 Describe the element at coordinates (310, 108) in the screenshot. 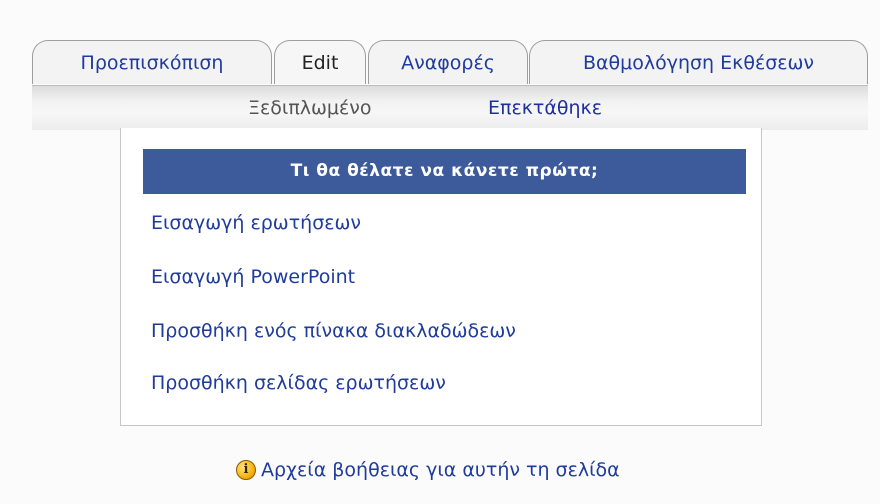

I see `subtab-collapsed: Ξεδιπλωμένο` at that location.